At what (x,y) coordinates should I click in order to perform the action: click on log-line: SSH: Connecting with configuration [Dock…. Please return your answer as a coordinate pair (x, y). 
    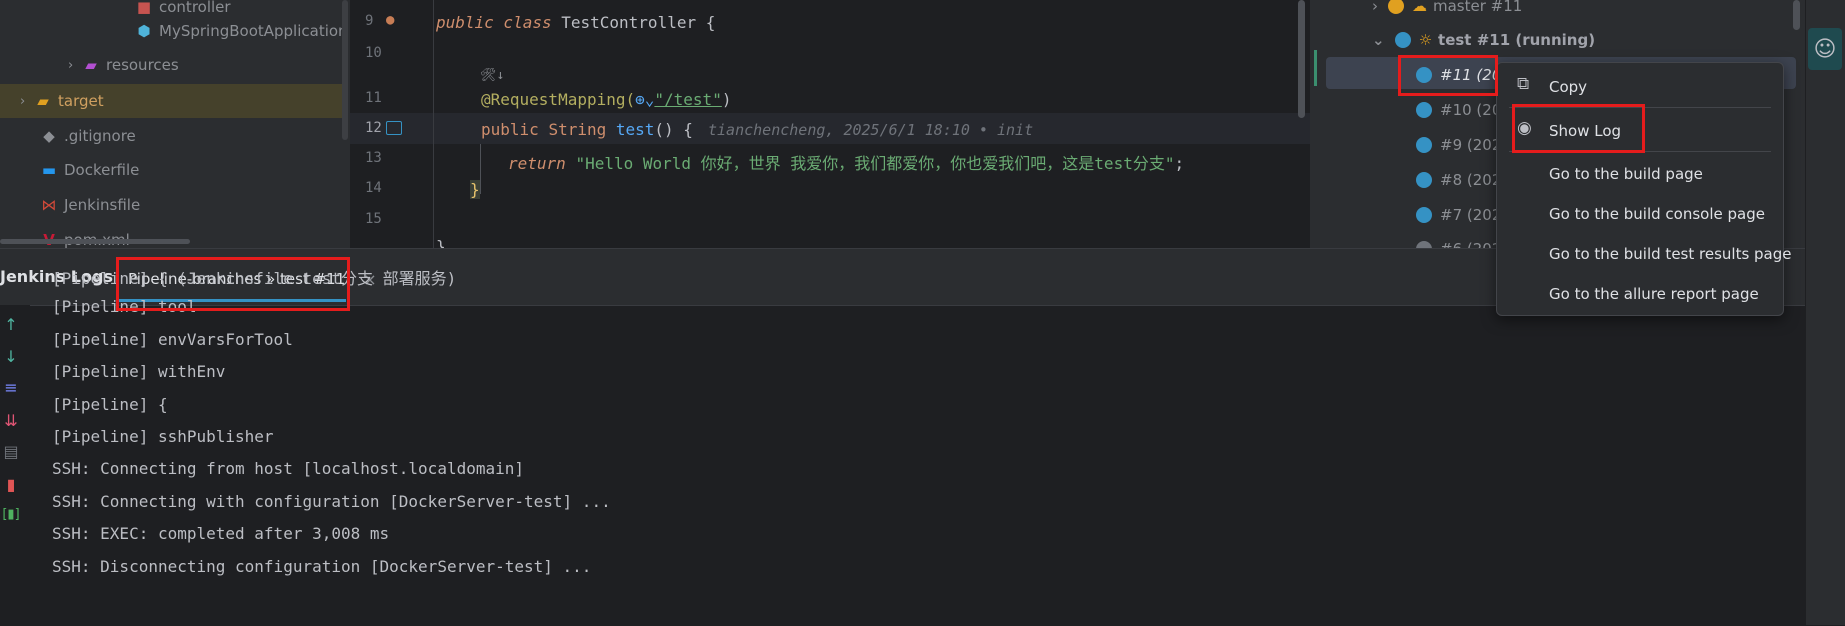
    Looking at the image, I should click on (331, 501).